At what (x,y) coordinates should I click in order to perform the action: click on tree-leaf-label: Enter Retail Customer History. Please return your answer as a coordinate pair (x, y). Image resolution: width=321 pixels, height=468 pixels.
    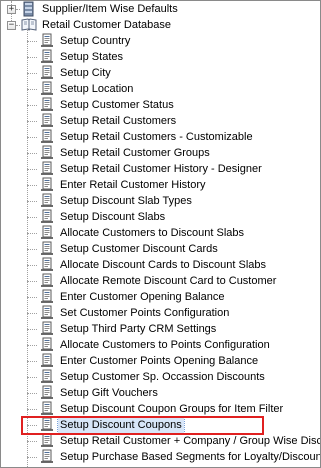
    Looking at the image, I should click on (133, 185).